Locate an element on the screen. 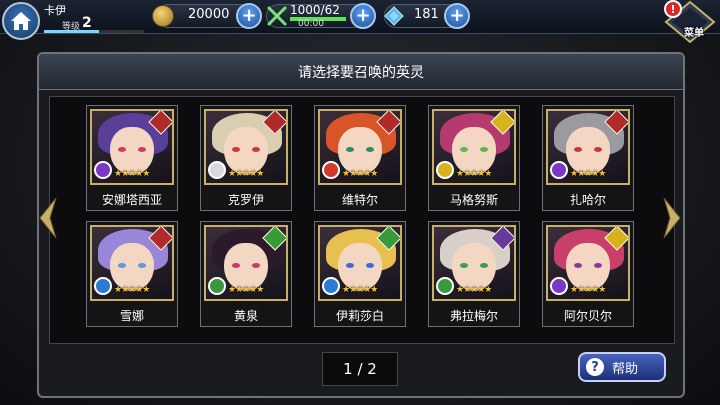  hero-card: ★★★★★ 黄泉 is located at coordinates (246, 274).